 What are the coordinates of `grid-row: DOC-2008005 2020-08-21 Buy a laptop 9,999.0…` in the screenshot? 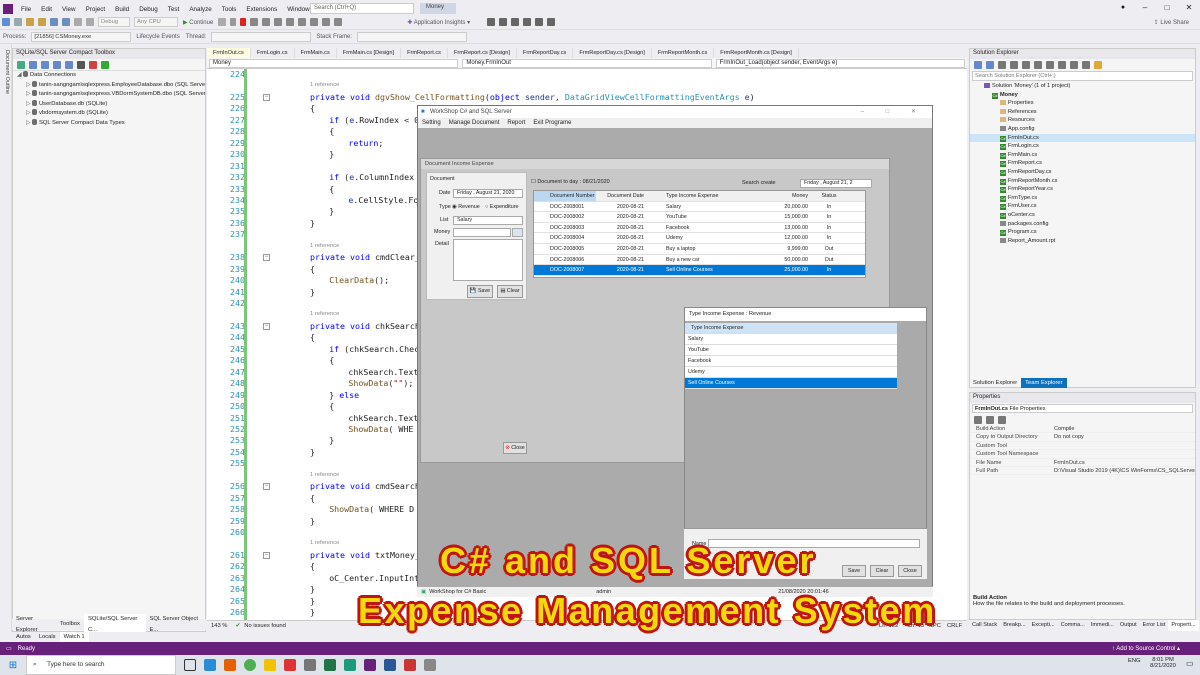 It's located at (699, 249).